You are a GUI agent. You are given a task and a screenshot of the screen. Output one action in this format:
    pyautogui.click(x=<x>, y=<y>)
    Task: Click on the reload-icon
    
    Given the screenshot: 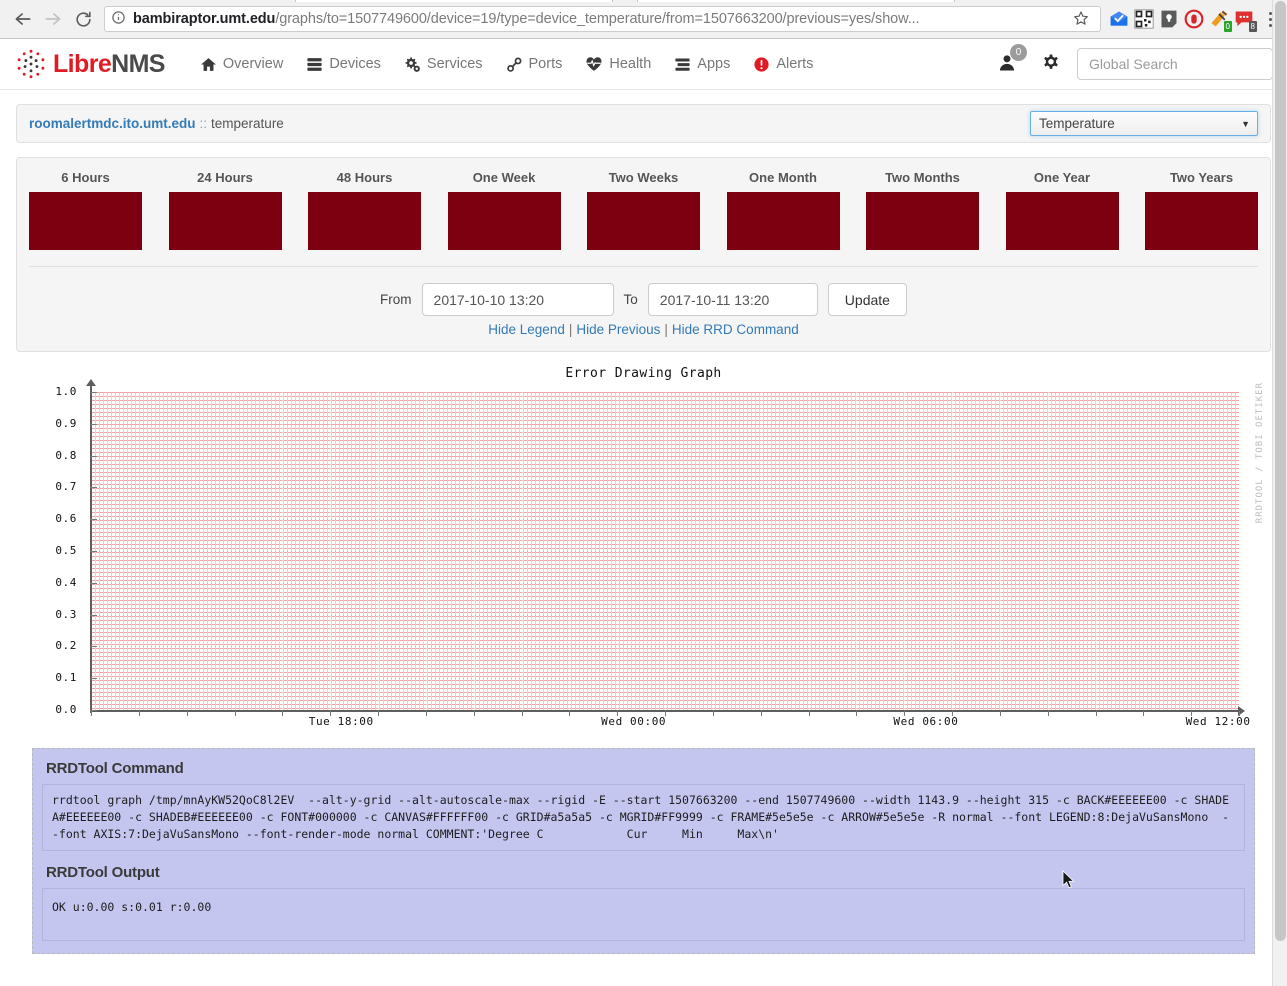 What is the action you would take?
    pyautogui.click(x=83, y=19)
    